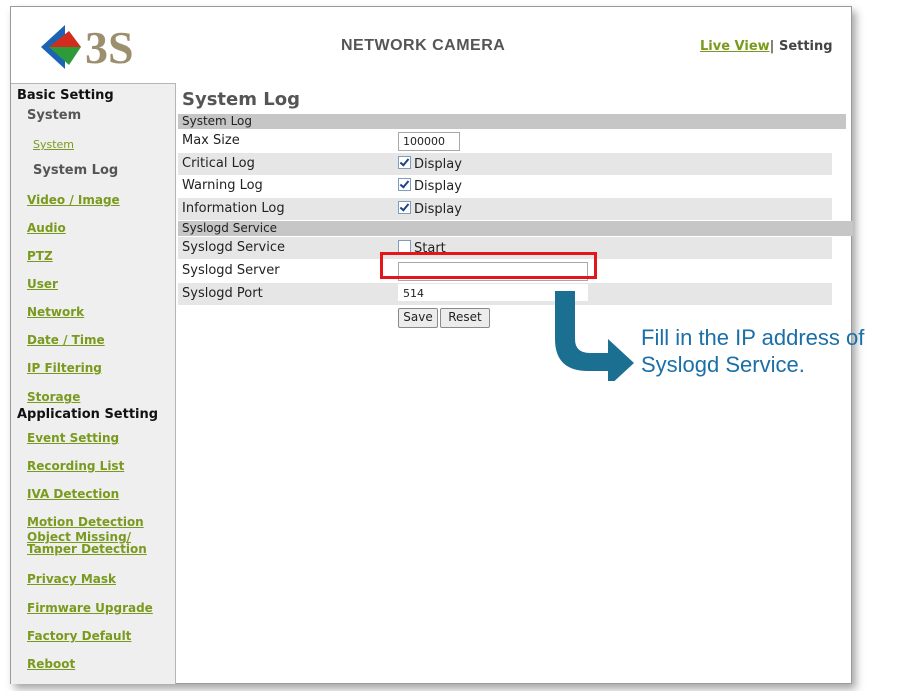 The height and width of the screenshot is (691, 922). I want to click on warning-log-label: Warning Log, so click(222, 185).